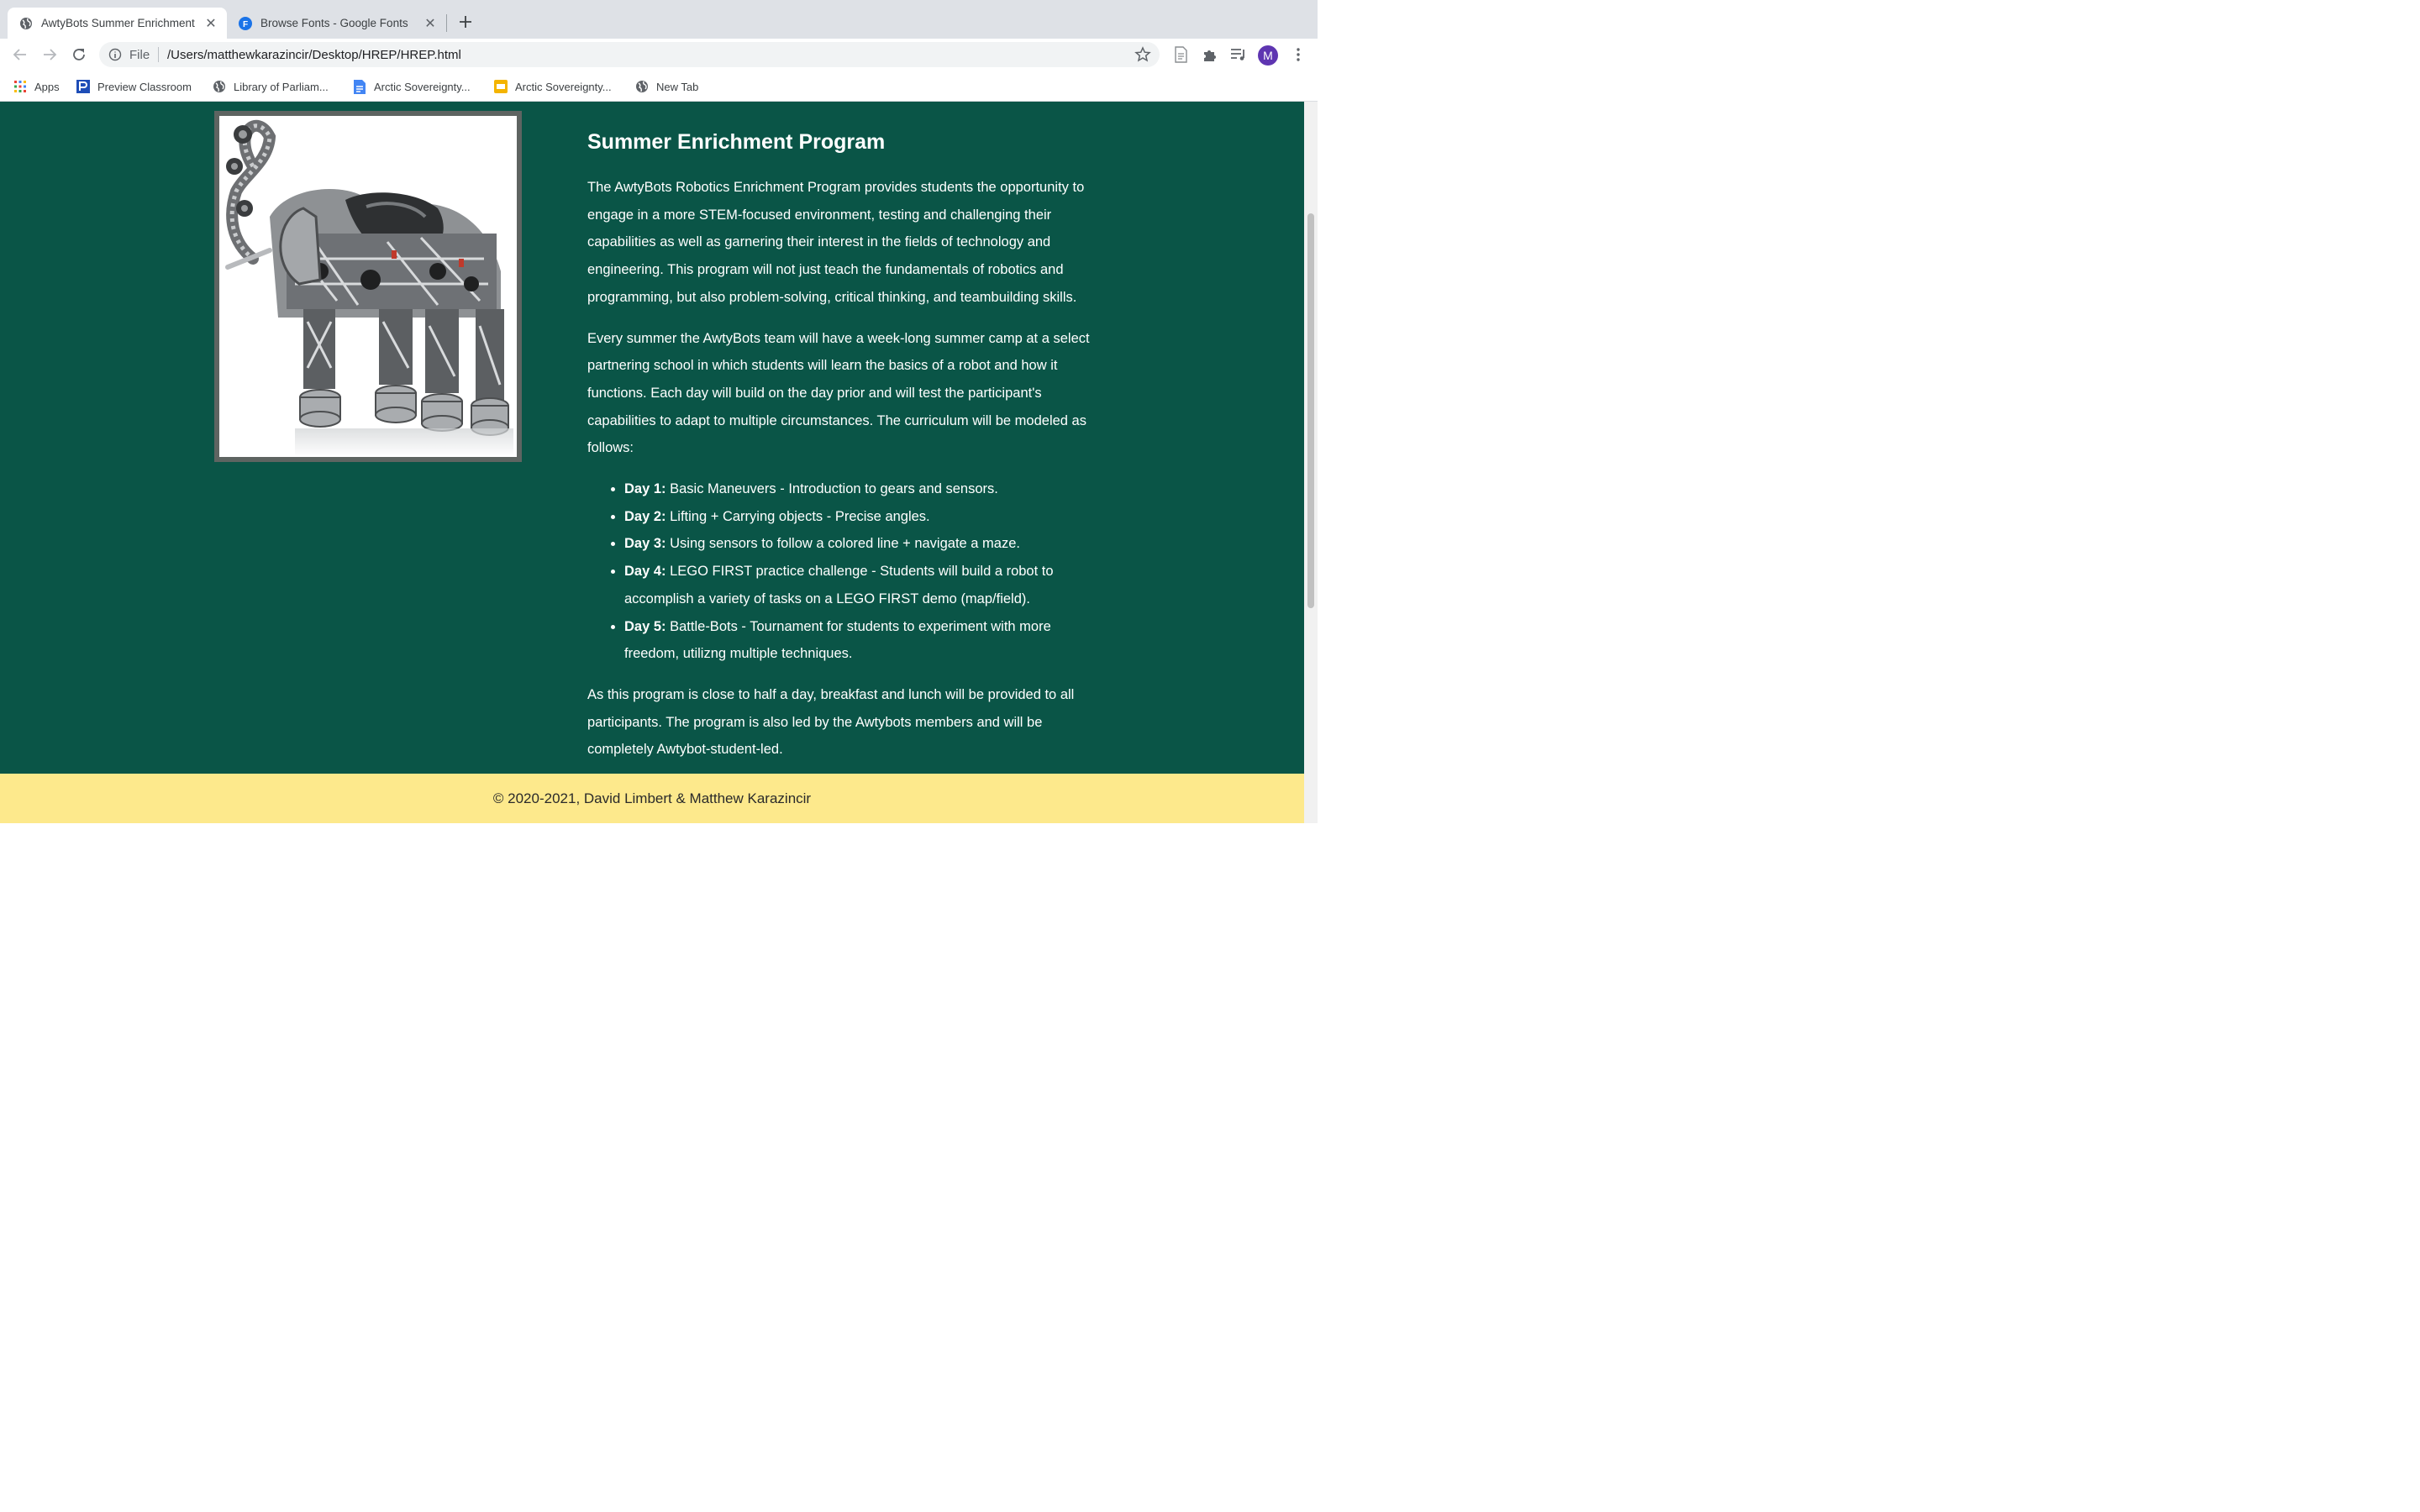 This screenshot has width=2420, height=1512. Describe the element at coordinates (47, 86) in the screenshot. I see `bookmark-label: Apps` at that location.